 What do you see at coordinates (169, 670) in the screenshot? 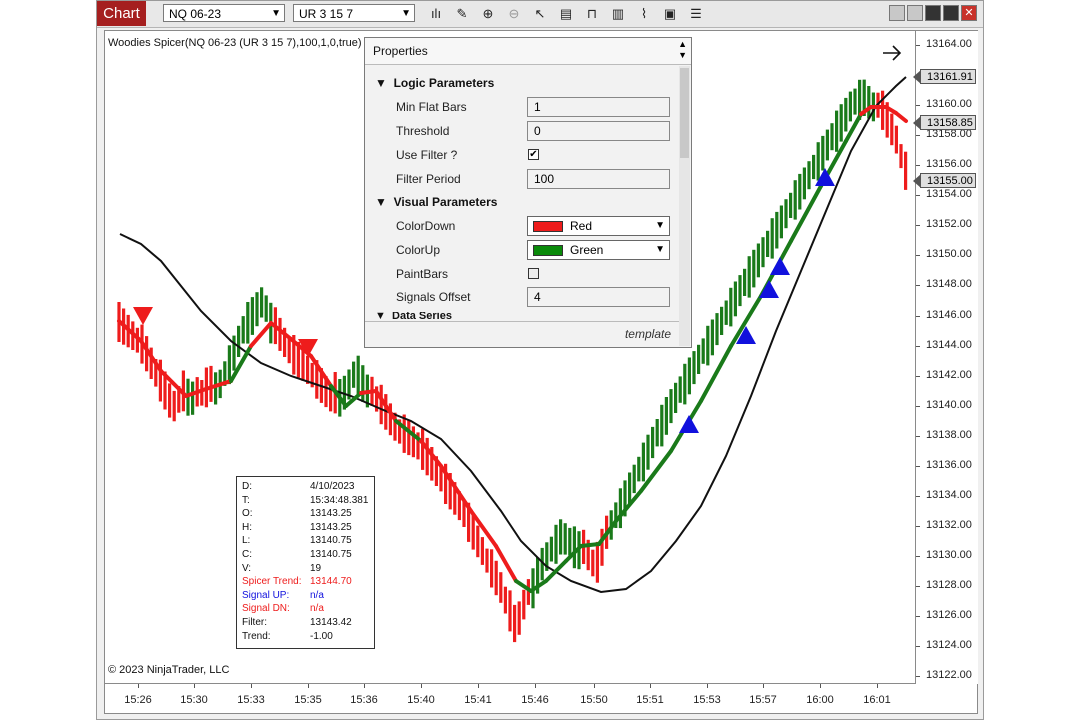
I see `copyright-text: © 2023 NinjaTrader, LLC` at bounding box center [169, 670].